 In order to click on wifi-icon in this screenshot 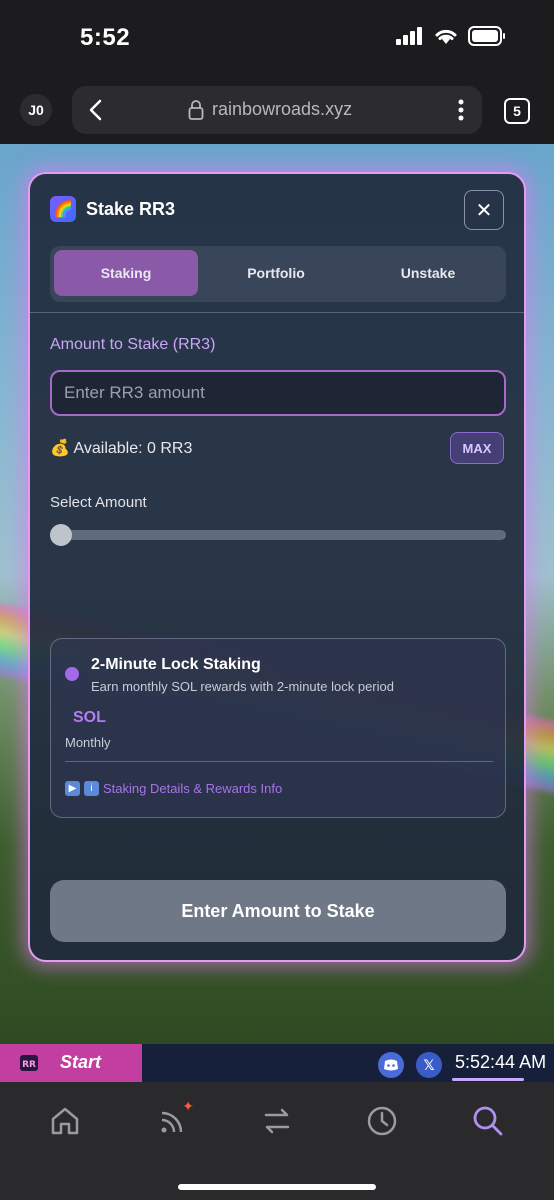, I will do `click(446, 36)`.